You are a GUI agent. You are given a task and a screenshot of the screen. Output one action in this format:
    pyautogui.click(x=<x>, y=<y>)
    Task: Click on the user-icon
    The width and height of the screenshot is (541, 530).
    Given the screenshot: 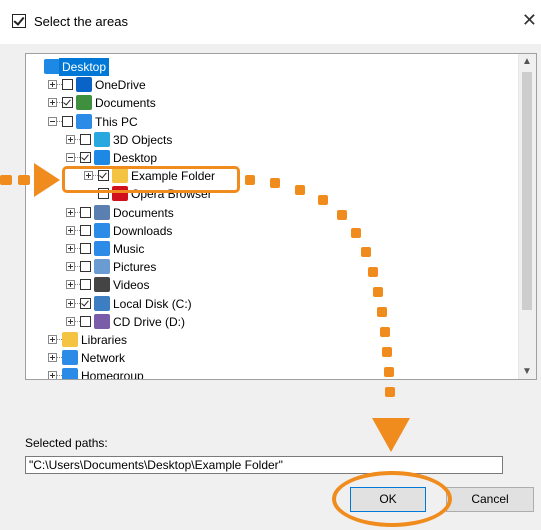 What is the action you would take?
    pyautogui.click(x=84, y=103)
    